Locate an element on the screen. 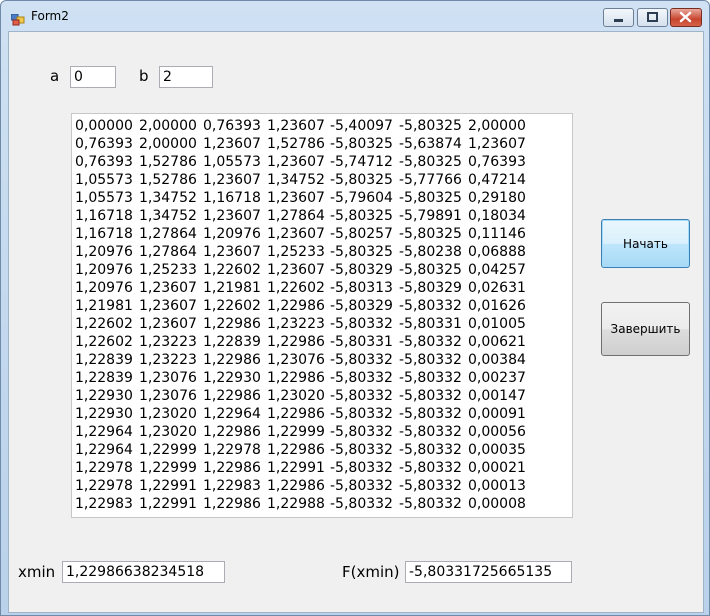  list-cell: 1,22839 is located at coordinates (104, 378).